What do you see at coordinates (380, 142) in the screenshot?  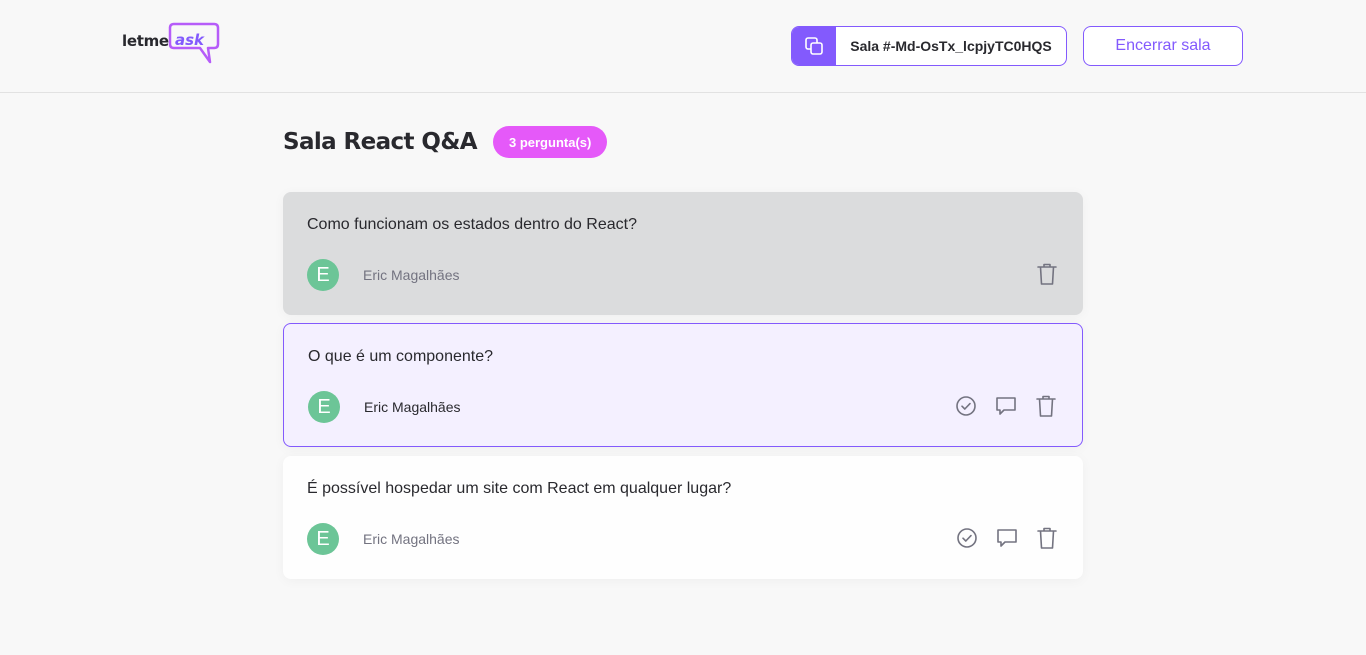 I see `page-title: Sala React Q&A` at bounding box center [380, 142].